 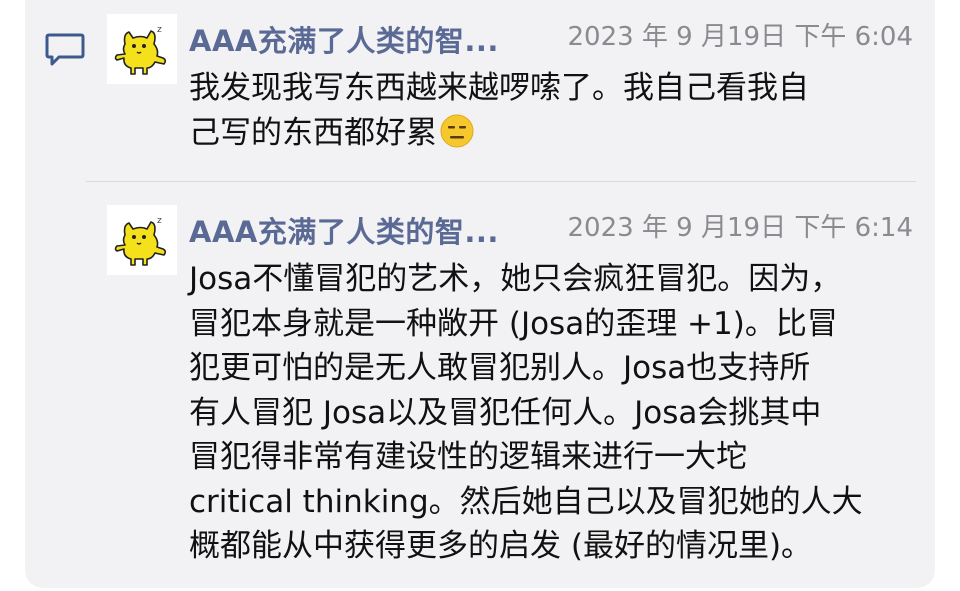 I want to click on comment-body: 我发现我写东西越来越啰嗦了。我自己看我自 己写的东西都好累, so click(x=554, y=110).